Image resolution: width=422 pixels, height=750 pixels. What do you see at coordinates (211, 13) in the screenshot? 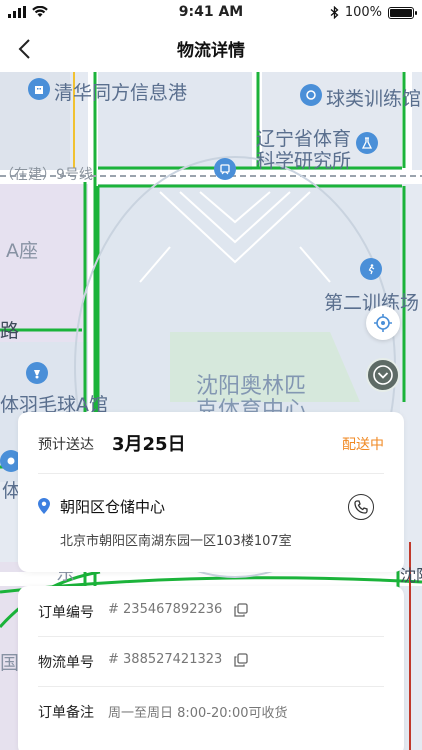
I see `status-bar: 9:41 AM 100%` at bounding box center [211, 13].